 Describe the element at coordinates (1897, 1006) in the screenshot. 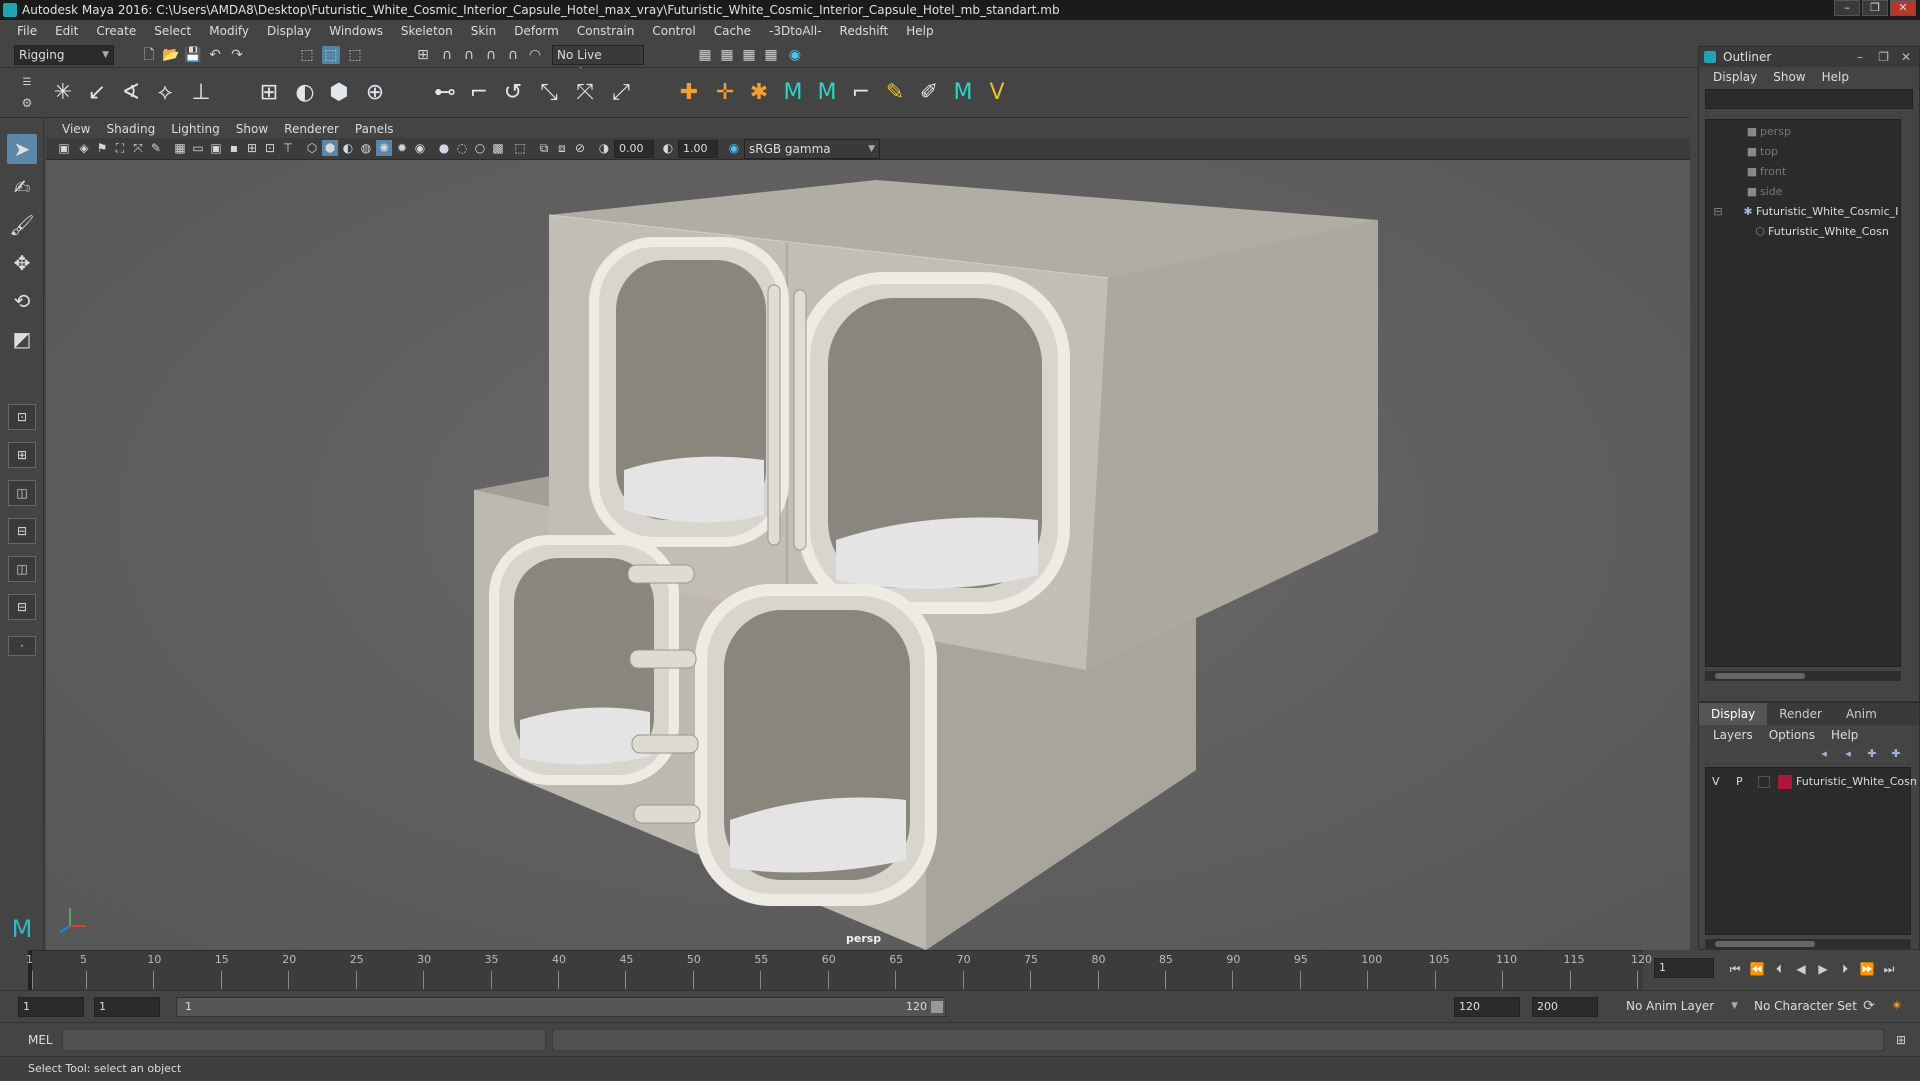

I see `animation-preferences-icon: ✴` at that location.